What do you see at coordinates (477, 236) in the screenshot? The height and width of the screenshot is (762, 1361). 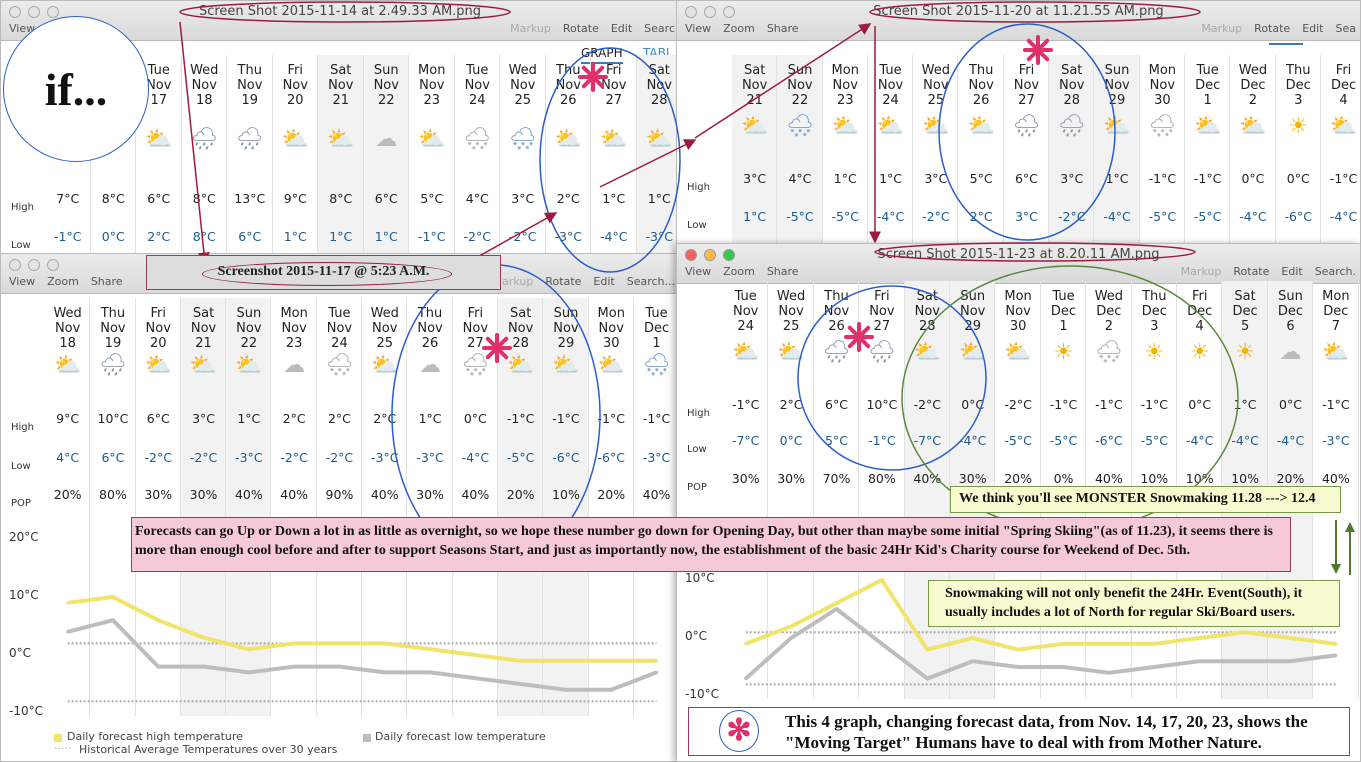 I see `low-temp: -2°C` at bounding box center [477, 236].